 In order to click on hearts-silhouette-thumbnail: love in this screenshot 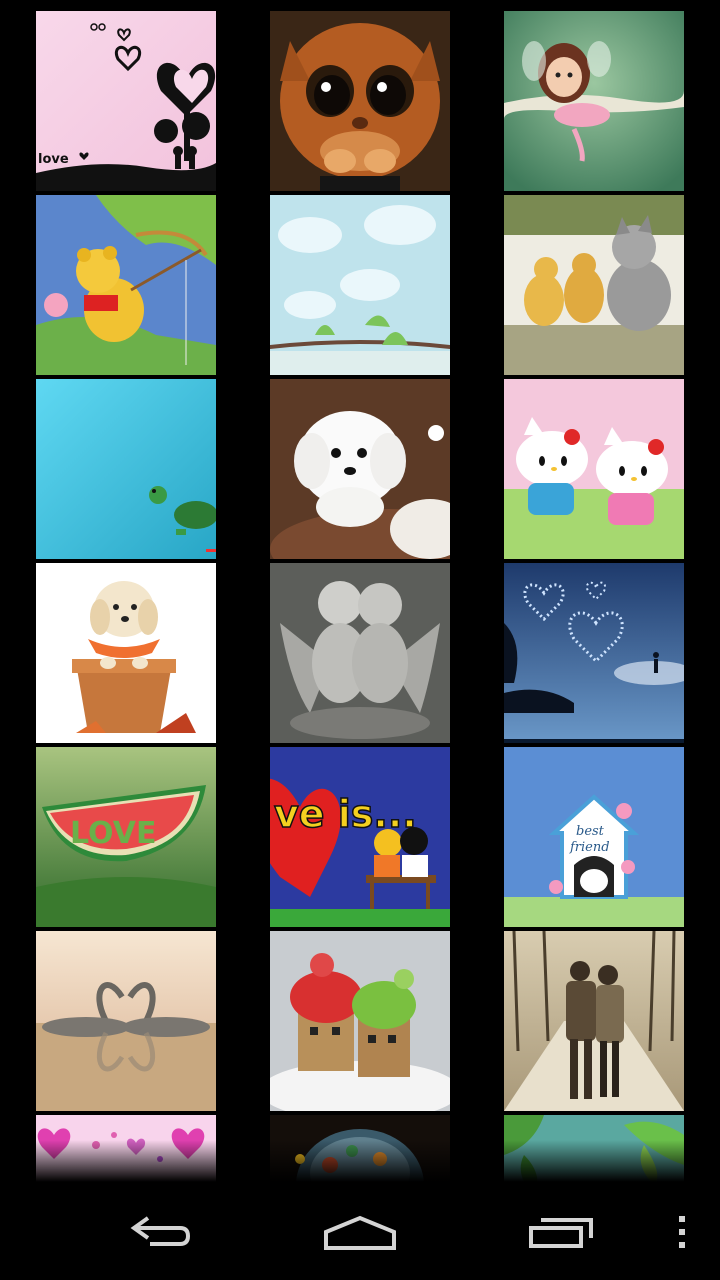, I will do `click(126, 101)`.